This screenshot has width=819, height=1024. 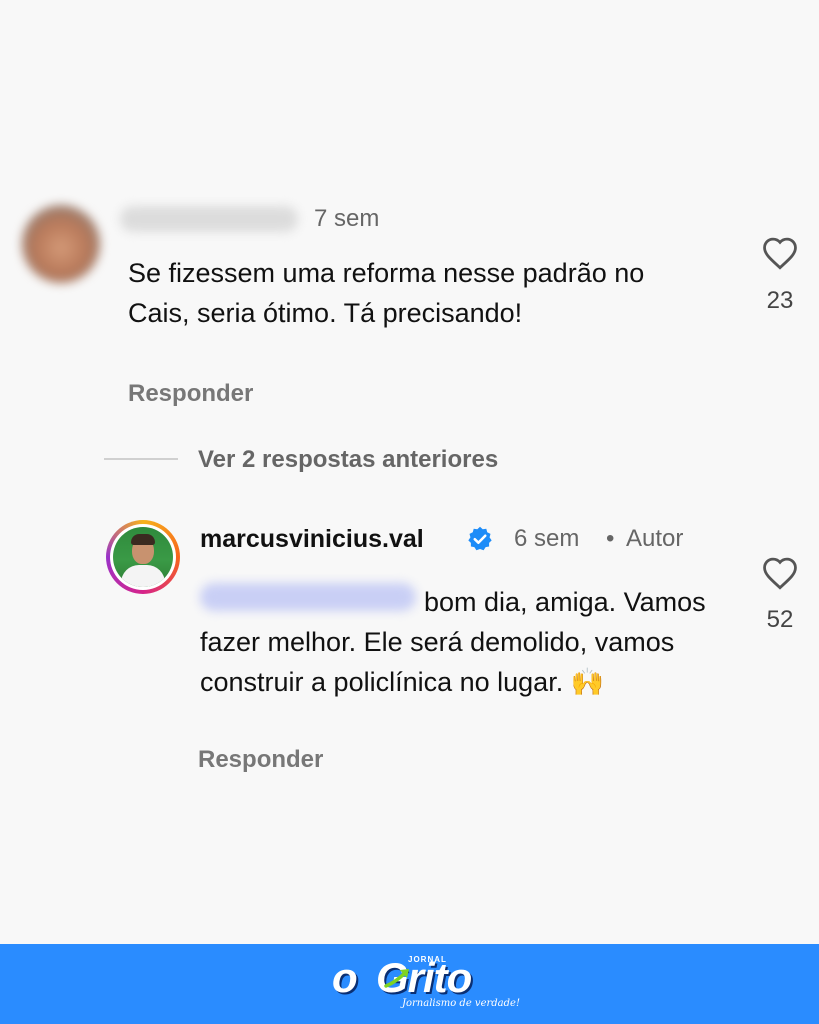 I want to click on comment-timestamp: 7 sem, so click(x=347, y=218).